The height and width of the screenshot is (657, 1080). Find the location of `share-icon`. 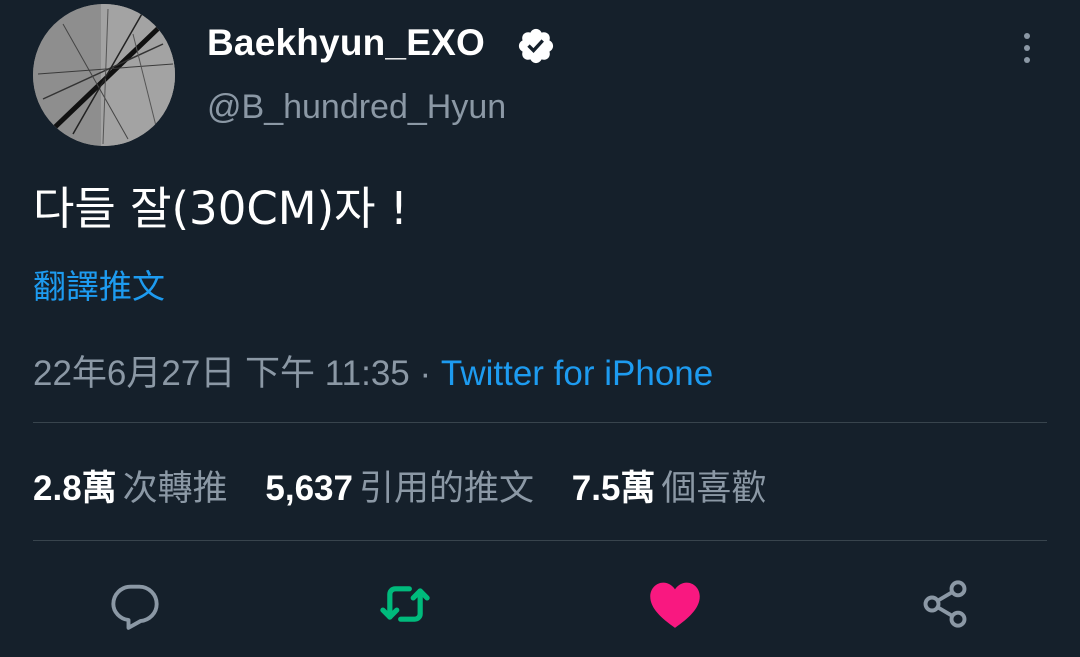

share-icon is located at coordinates (945, 604).